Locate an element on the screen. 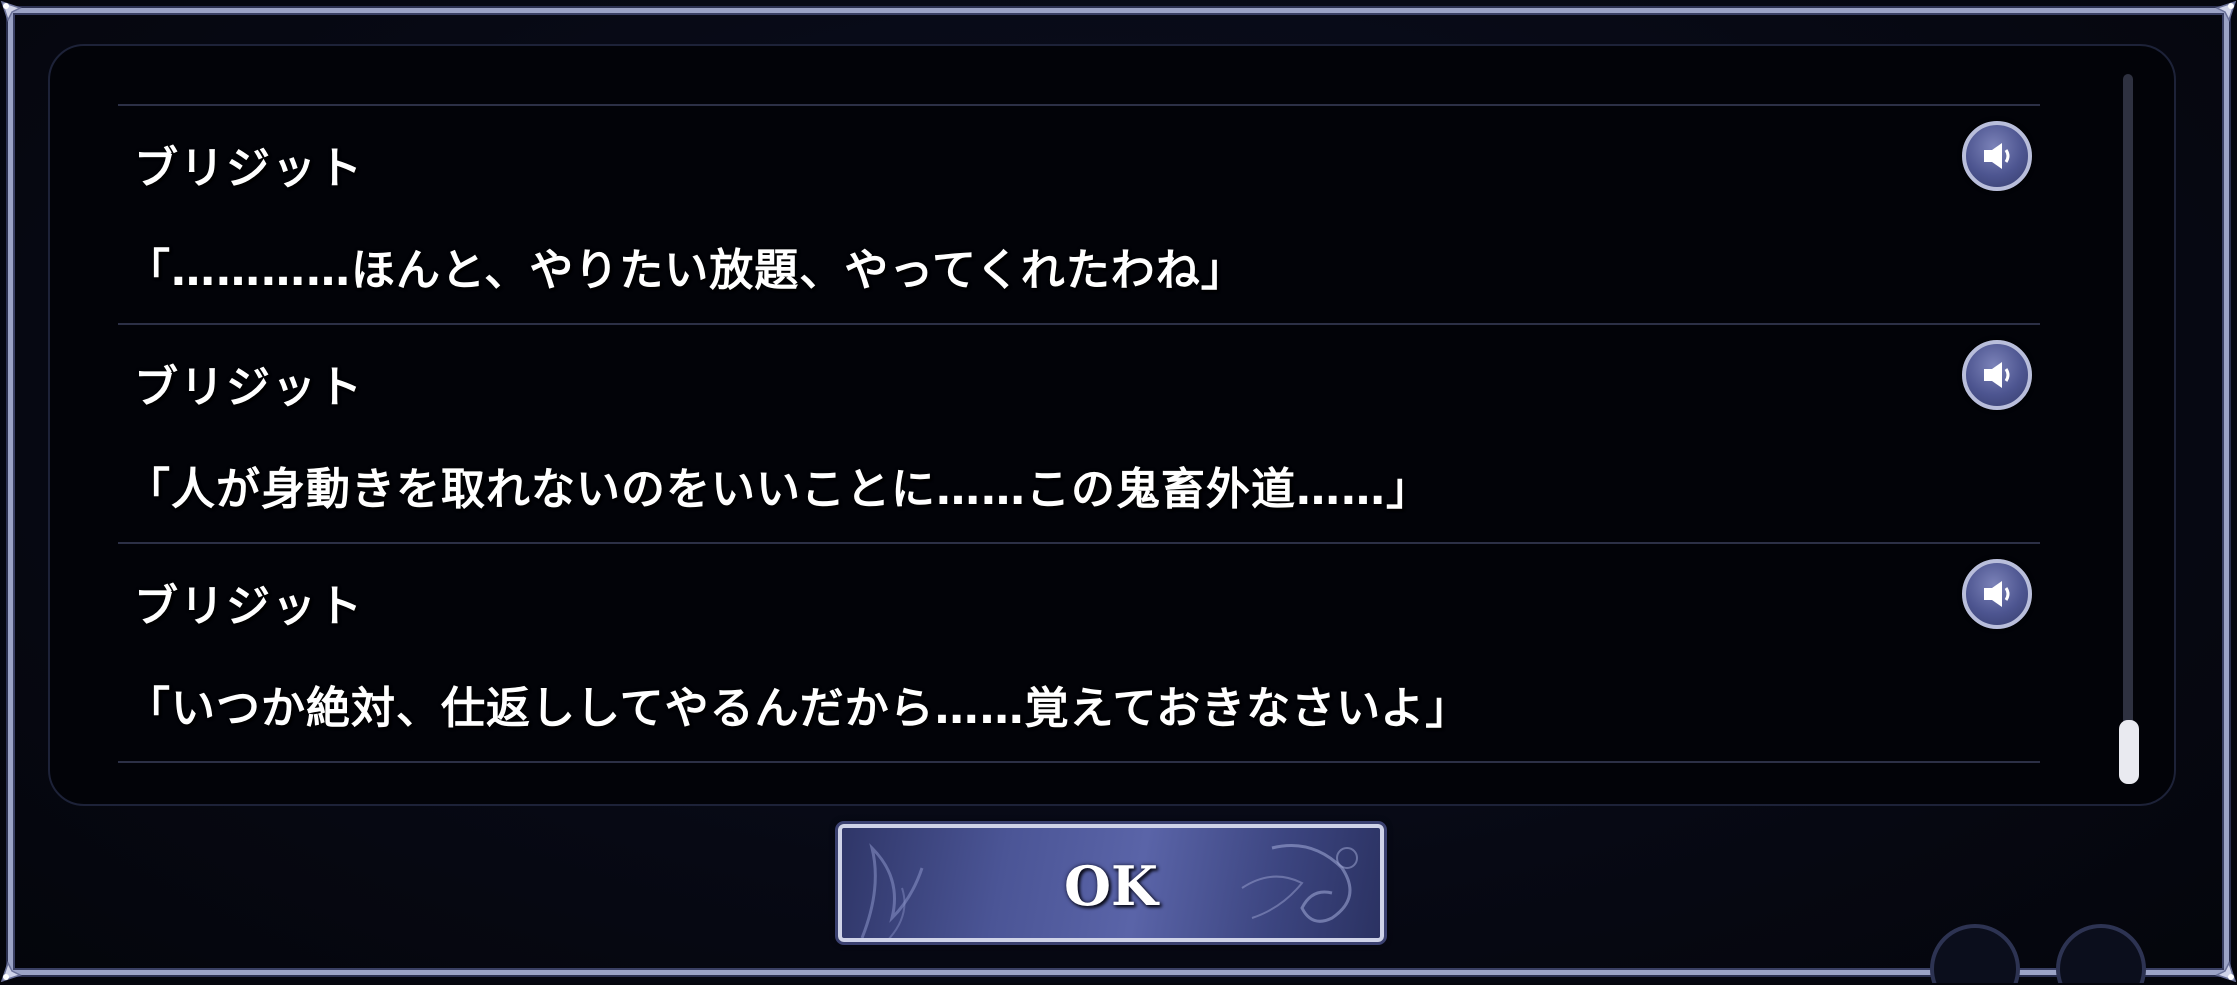 Image resolution: width=2237 pixels, height=985 pixels. ok-button-label: OK is located at coordinates (1111, 886).